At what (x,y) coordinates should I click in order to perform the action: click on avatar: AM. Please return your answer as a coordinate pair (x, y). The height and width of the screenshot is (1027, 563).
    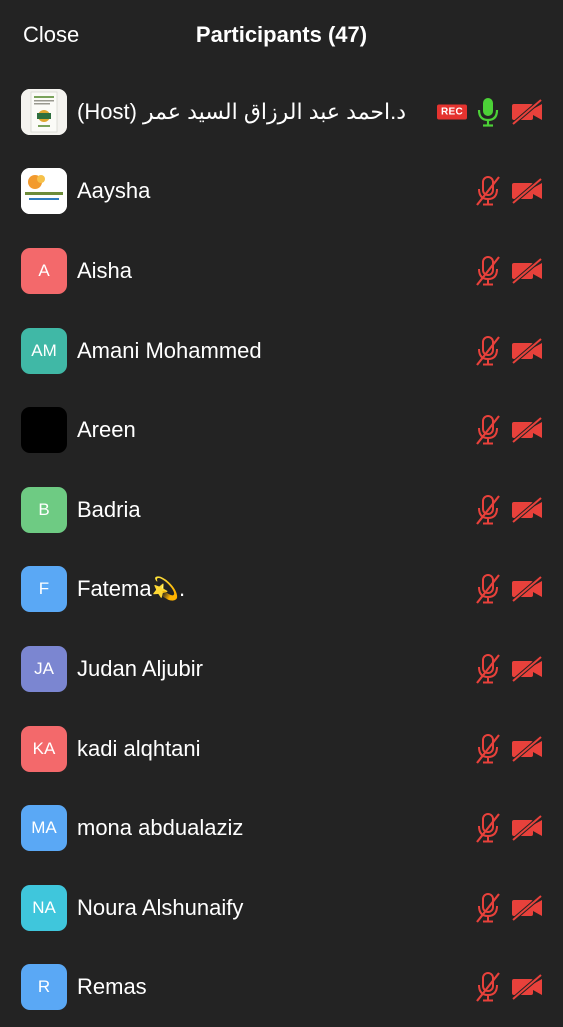
    Looking at the image, I should click on (44, 350).